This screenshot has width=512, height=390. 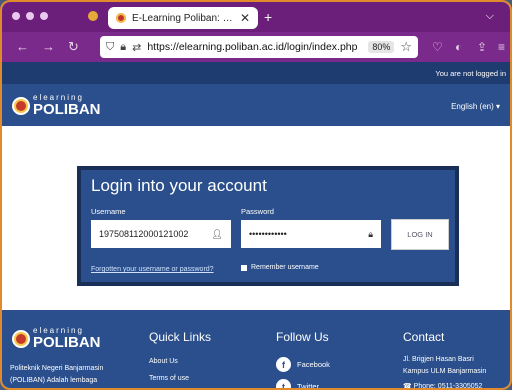 What do you see at coordinates (152, 269) in the screenshot?
I see `forgot-password-link: Forgotten your username or password?` at bounding box center [152, 269].